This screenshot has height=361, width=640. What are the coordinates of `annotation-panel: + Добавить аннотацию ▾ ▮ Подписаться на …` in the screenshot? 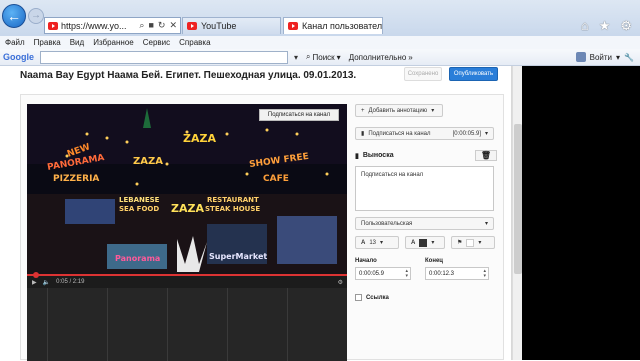 It's located at (426, 202).